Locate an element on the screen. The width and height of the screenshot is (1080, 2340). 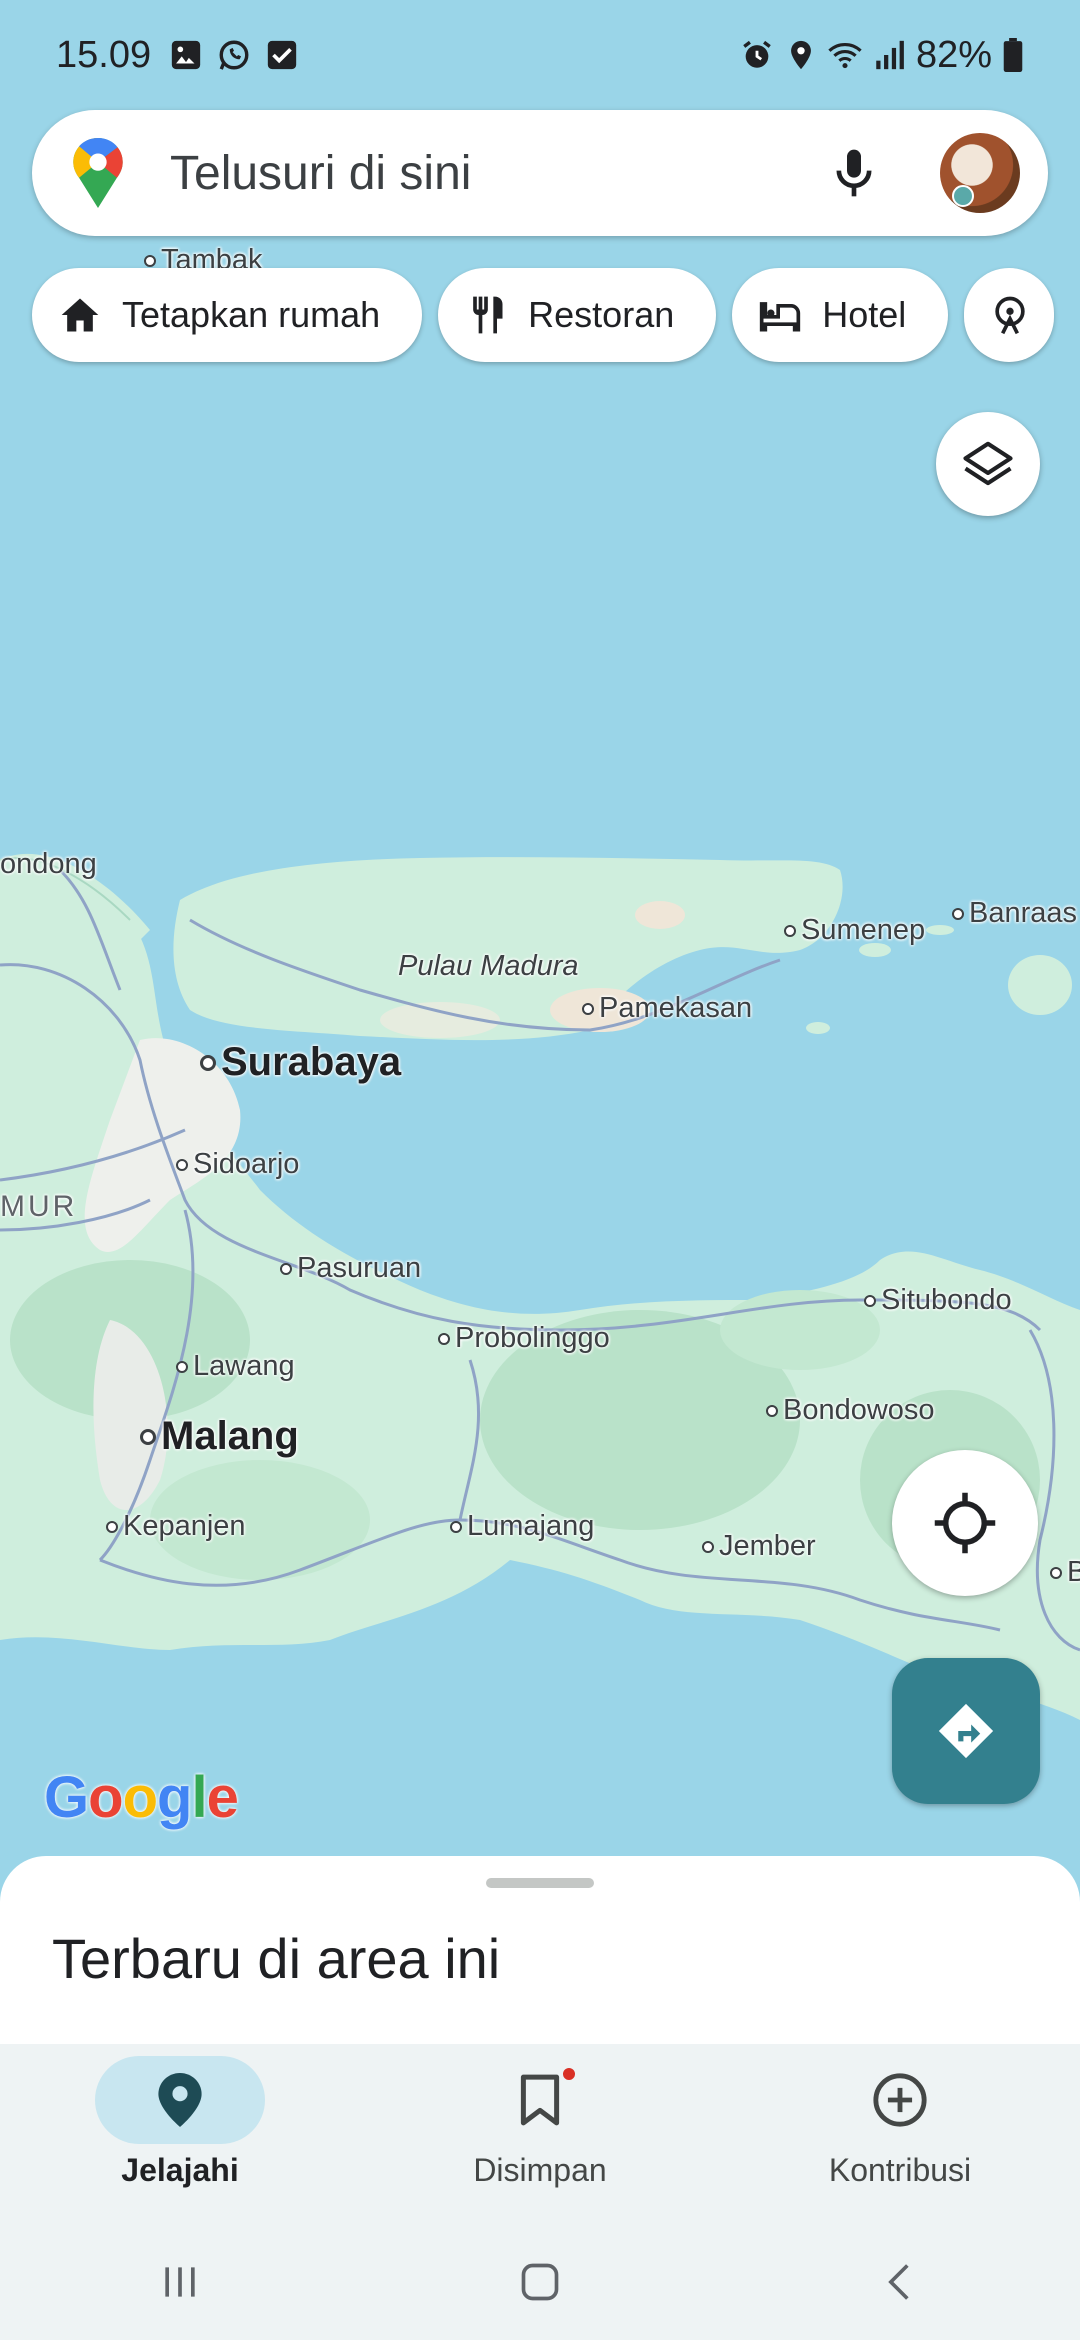
explore-pin-icon is located at coordinates (180, 2100).